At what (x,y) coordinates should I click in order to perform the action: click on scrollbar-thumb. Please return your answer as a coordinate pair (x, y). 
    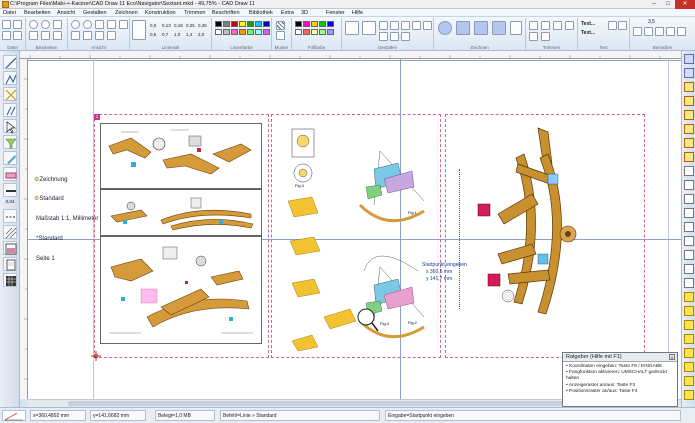
    Looking at the image, I should click on (348, 403).